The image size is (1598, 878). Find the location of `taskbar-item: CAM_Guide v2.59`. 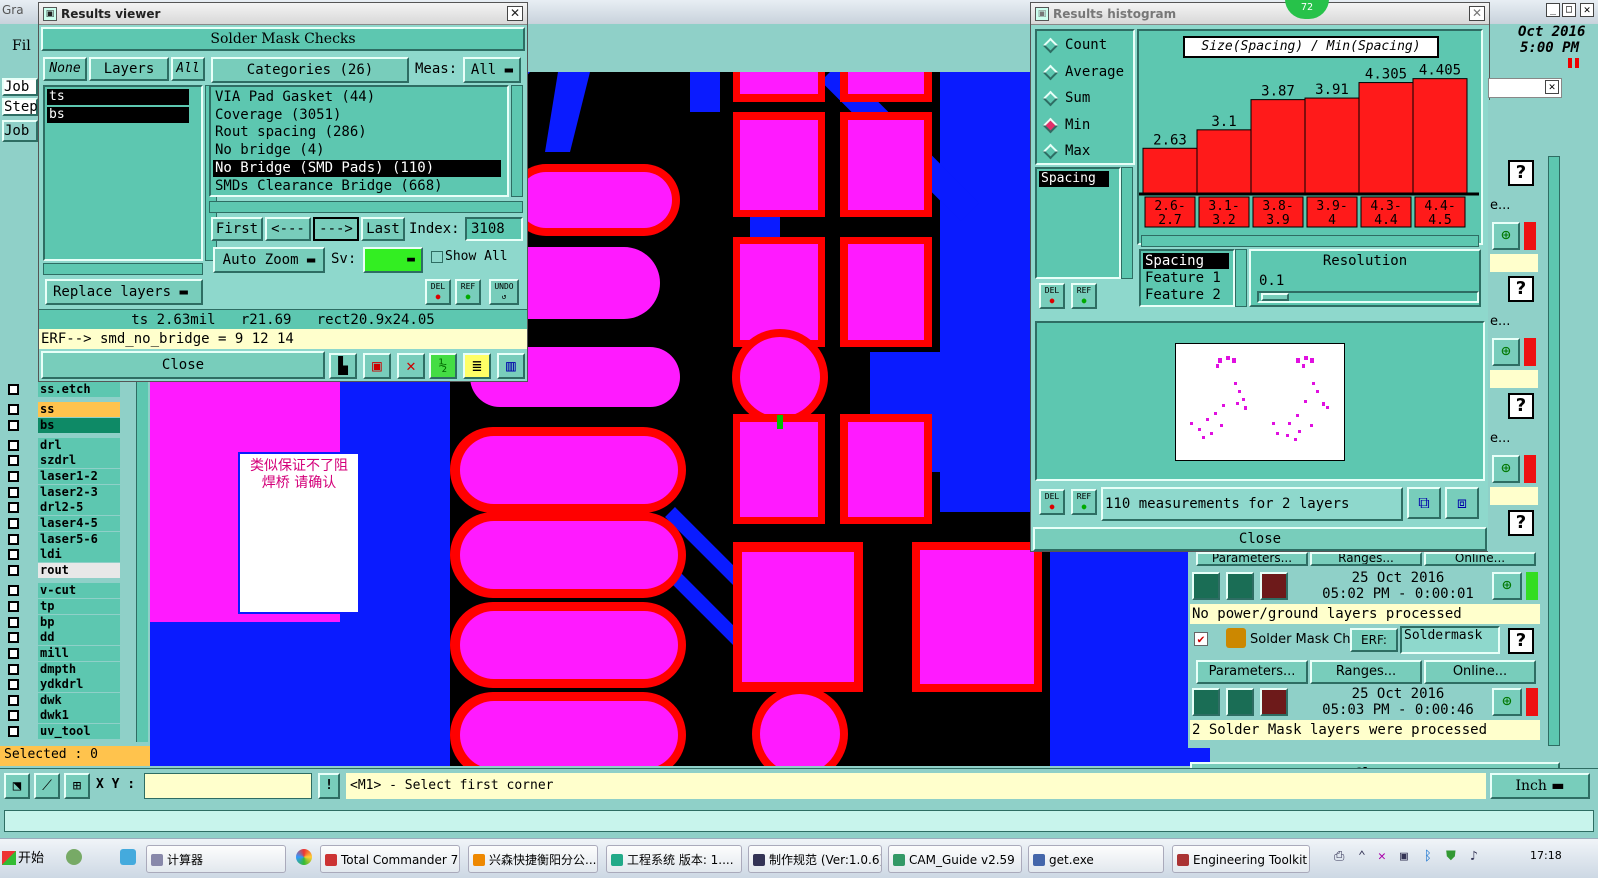

taskbar-item: CAM_Guide v2.59 is located at coordinates (955, 859).